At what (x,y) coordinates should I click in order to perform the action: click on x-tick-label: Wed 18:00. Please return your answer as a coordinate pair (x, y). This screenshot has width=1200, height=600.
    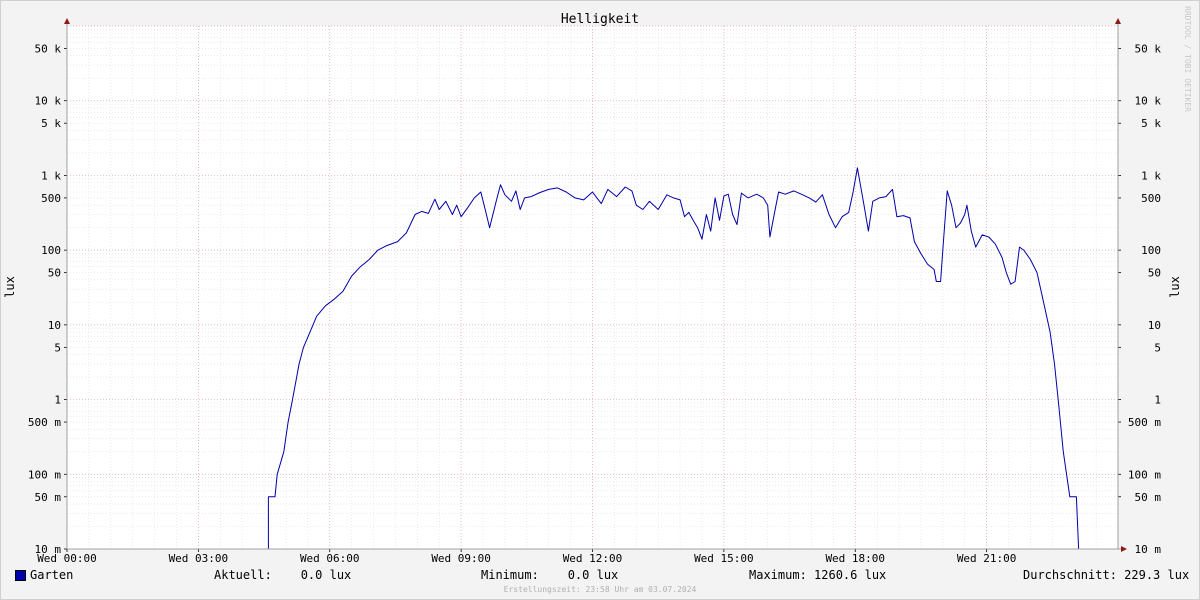
    Looking at the image, I should click on (855, 558).